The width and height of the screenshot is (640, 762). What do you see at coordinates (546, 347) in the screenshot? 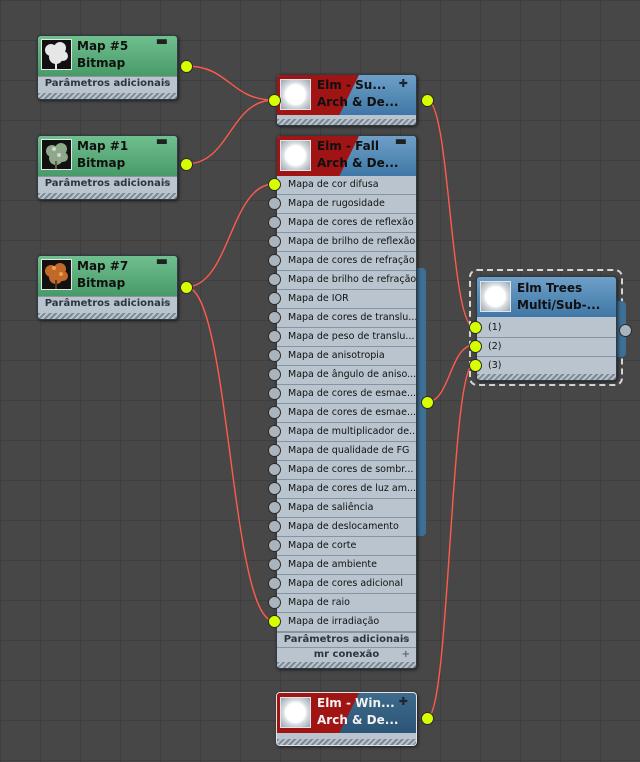
I see `sub-material-slot-2: (2)` at bounding box center [546, 347].